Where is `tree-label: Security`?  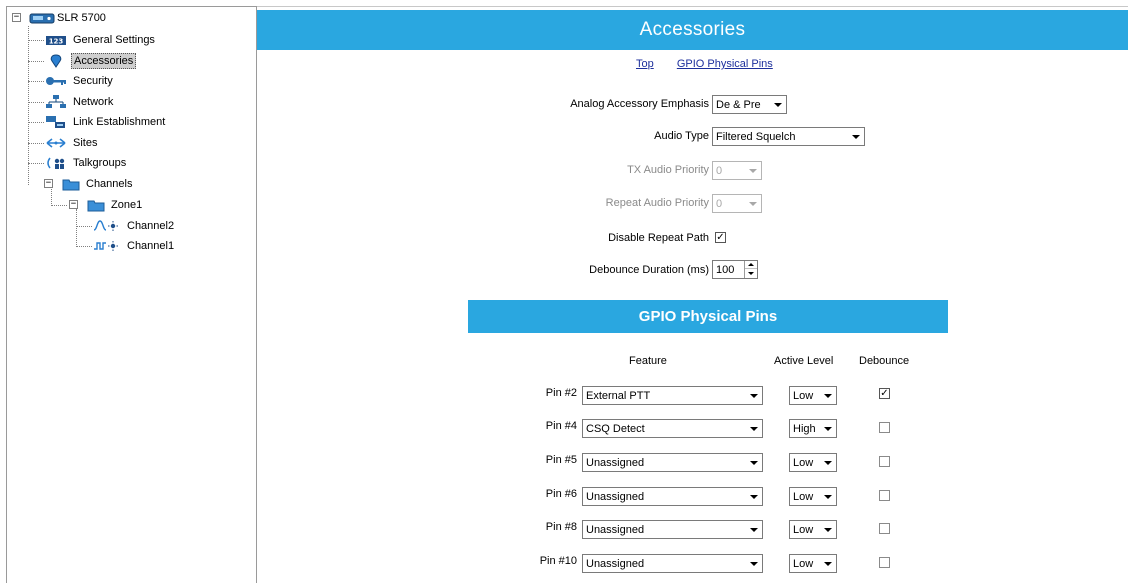
tree-label: Security is located at coordinates (93, 81).